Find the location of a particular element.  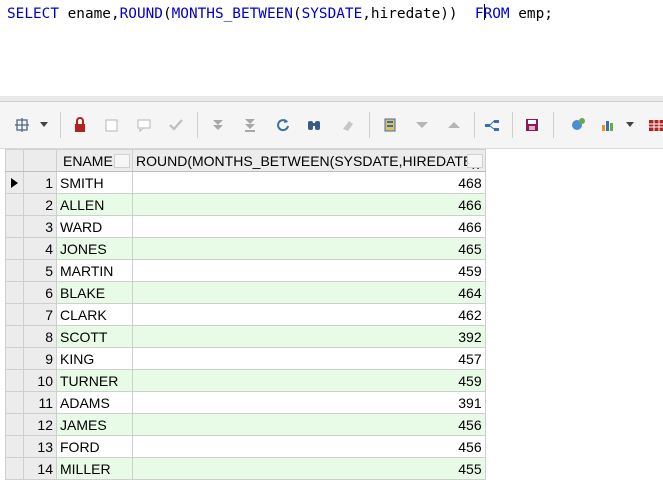

cell-ename: ALLEN is located at coordinates (94, 204).